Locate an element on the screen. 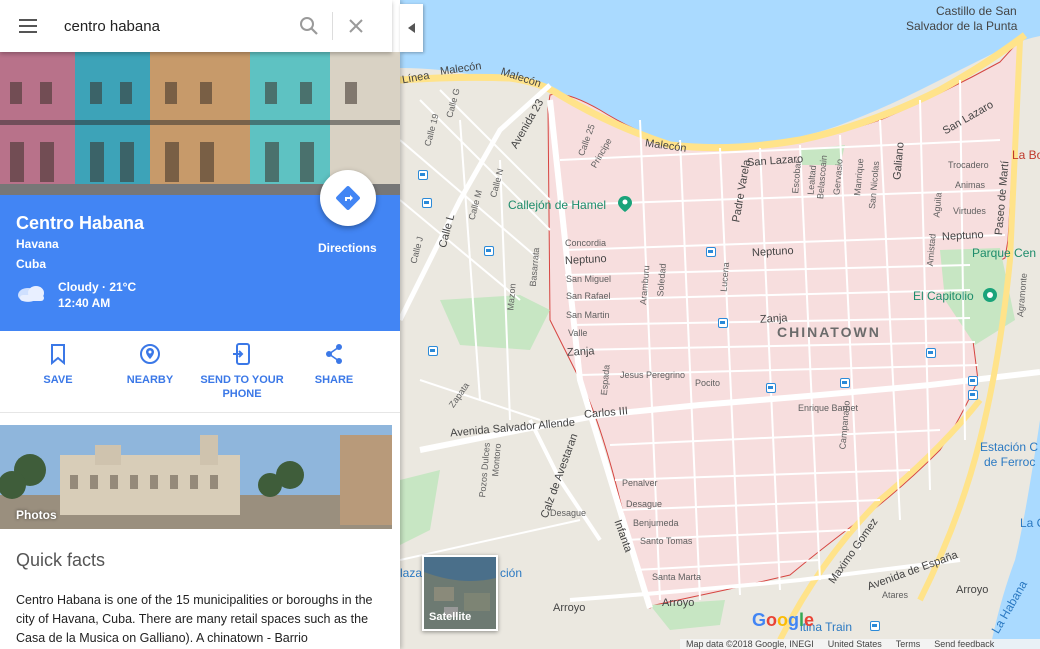 This screenshot has height=649, width=1040. street-label: Santa Marta is located at coordinates (677, 577).